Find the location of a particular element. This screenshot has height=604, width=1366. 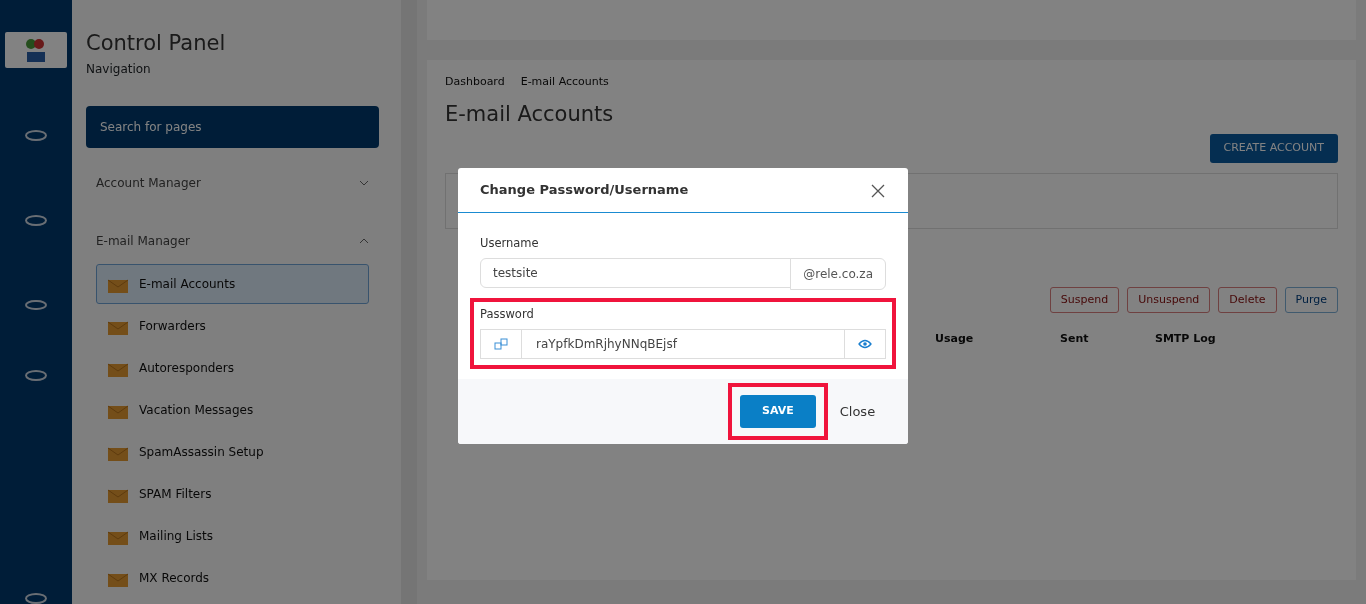

password-field: raYpfkDmRjhyNNqBEjsf is located at coordinates (683, 344).